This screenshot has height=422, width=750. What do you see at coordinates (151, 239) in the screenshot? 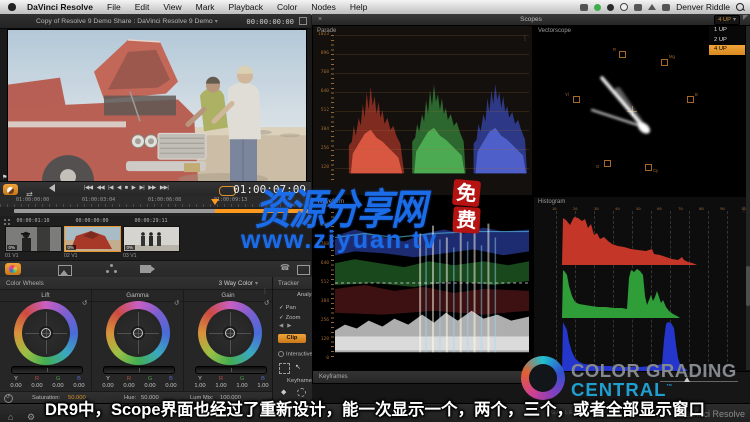
I see `clip-thumbnail-3: 0%` at bounding box center [151, 239].